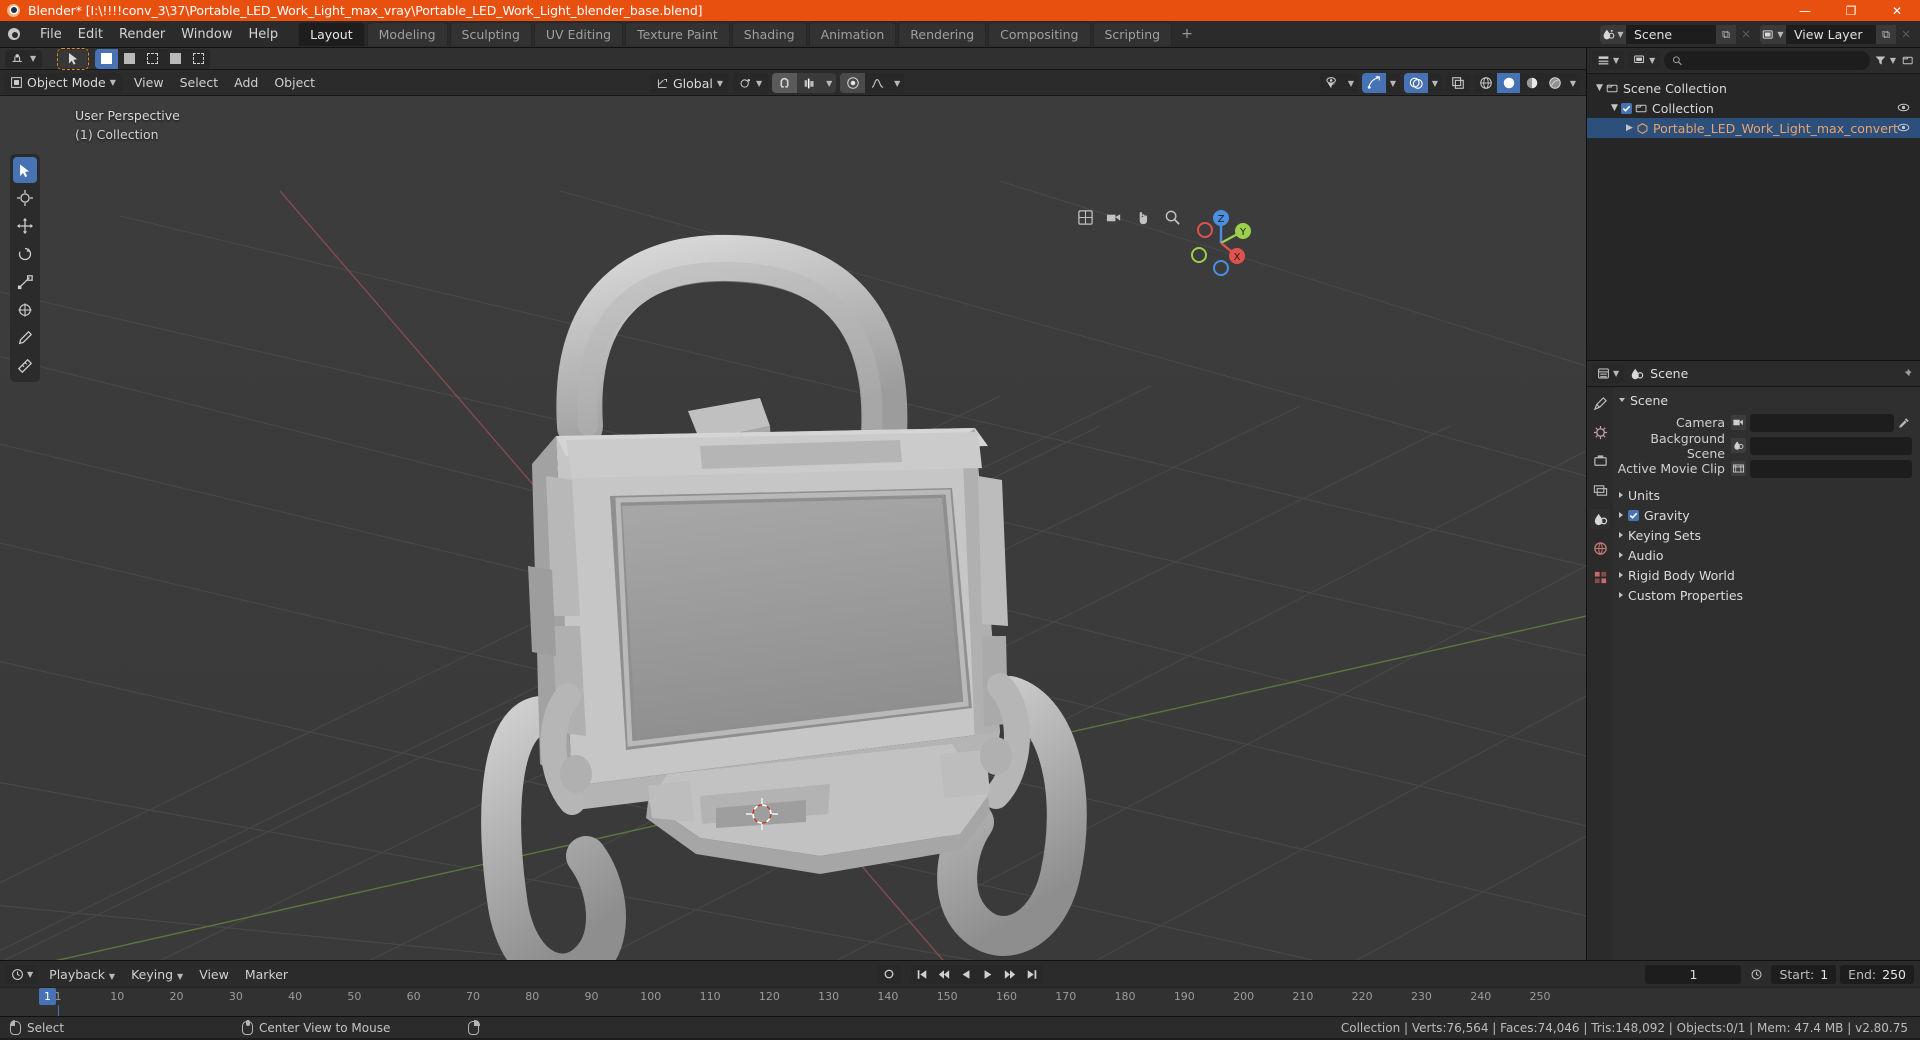 This screenshot has height=1040, width=1920. I want to click on timeline-menu-view: View, so click(214, 974).